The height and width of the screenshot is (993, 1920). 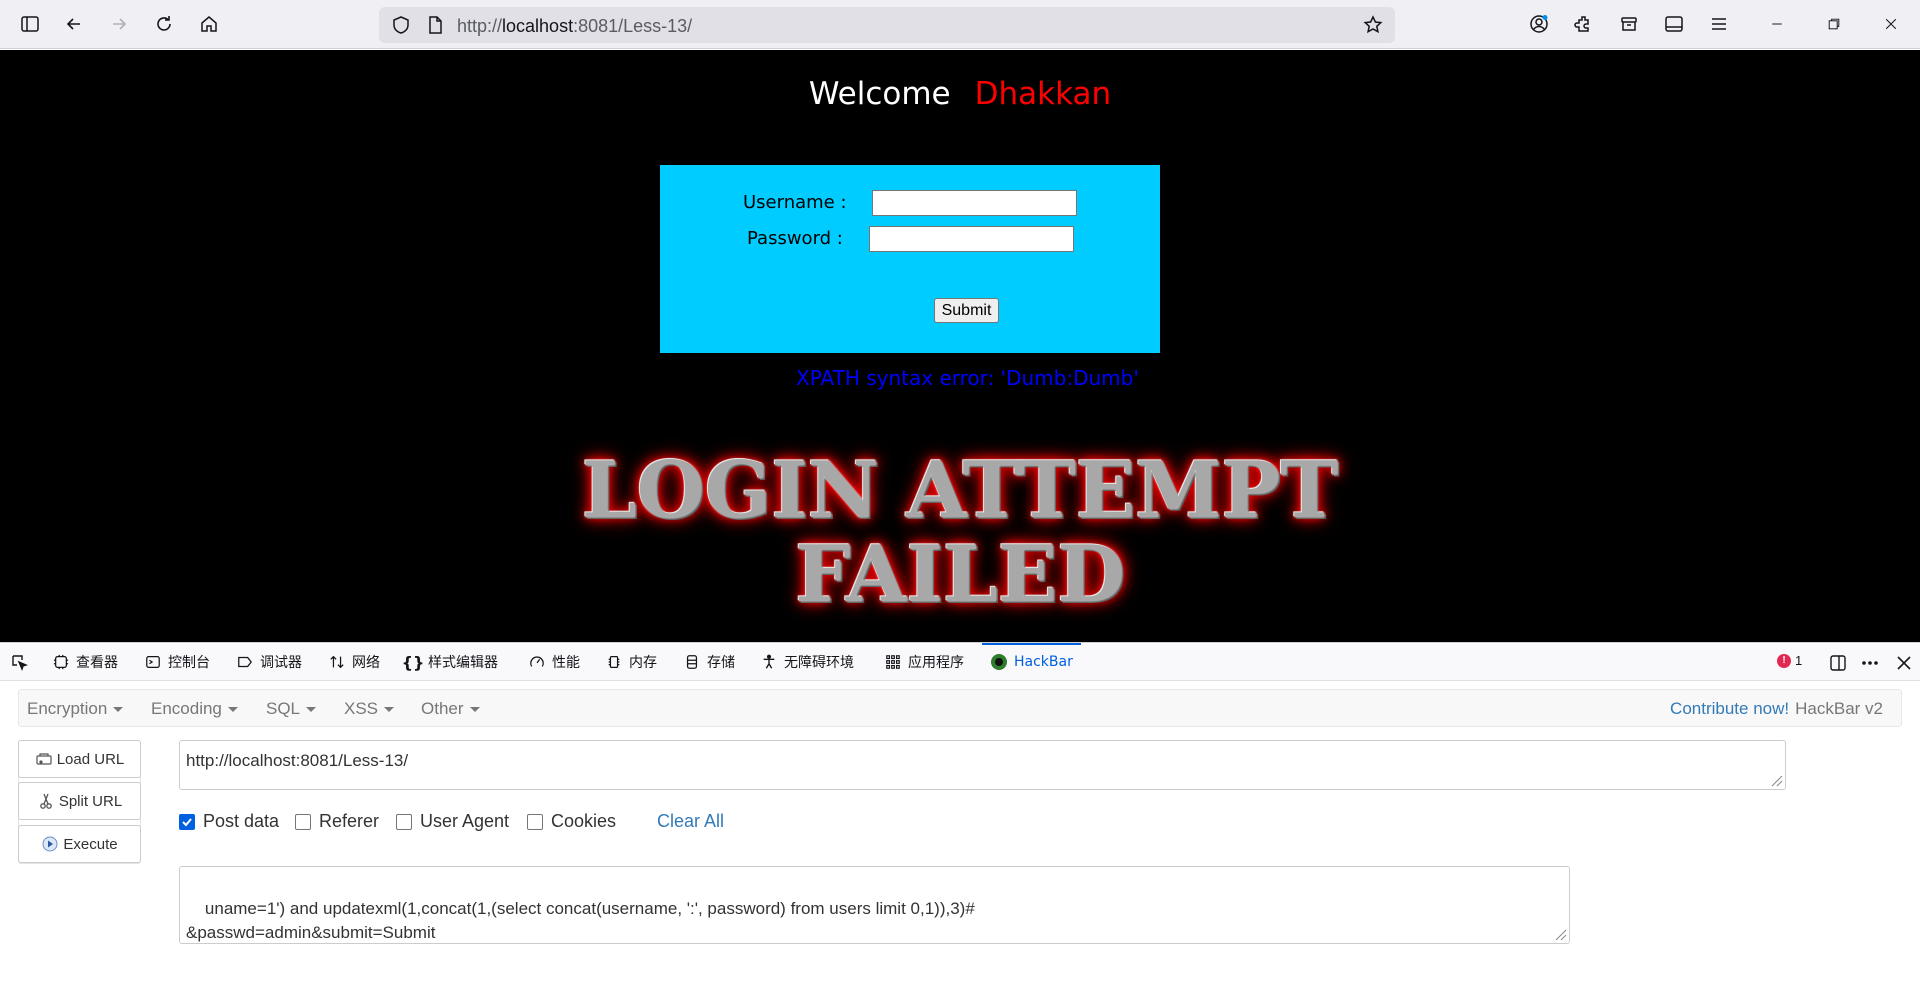 What do you see at coordinates (571, 821) in the screenshot?
I see `cookies-checkbox: Cookies` at bounding box center [571, 821].